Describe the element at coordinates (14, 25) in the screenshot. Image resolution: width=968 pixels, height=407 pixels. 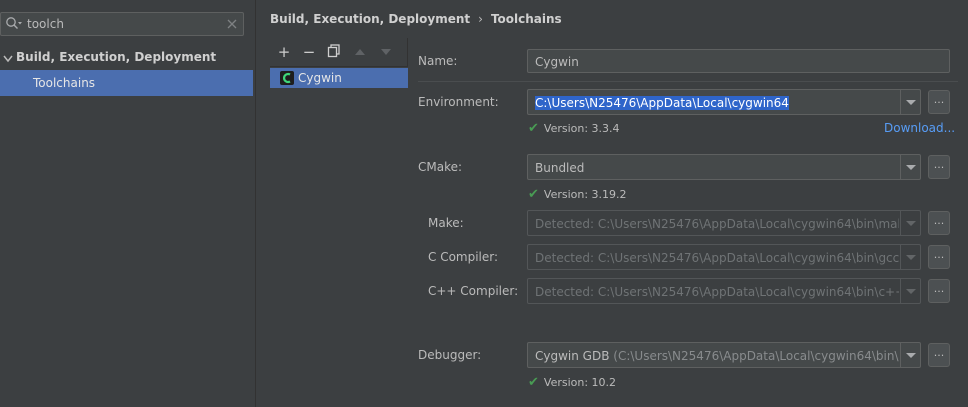
I see `search-icon` at that location.